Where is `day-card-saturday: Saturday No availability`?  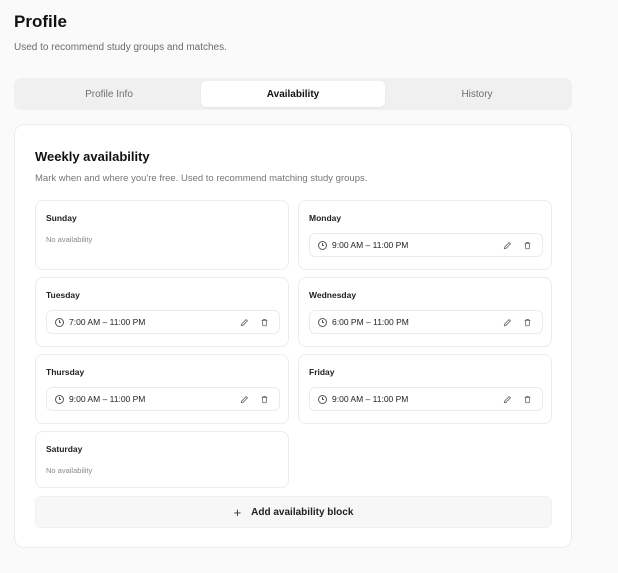 day-card-saturday: Saturday No availability is located at coordinates (162, 459).